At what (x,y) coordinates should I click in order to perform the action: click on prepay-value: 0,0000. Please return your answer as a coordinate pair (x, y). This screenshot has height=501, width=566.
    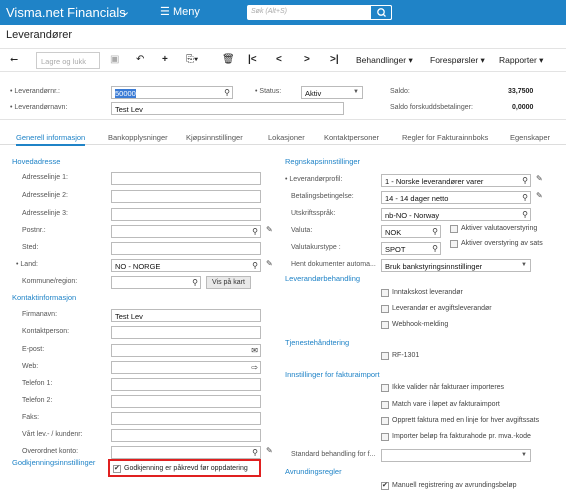
    Looking at the image, I should click on (523, 107).